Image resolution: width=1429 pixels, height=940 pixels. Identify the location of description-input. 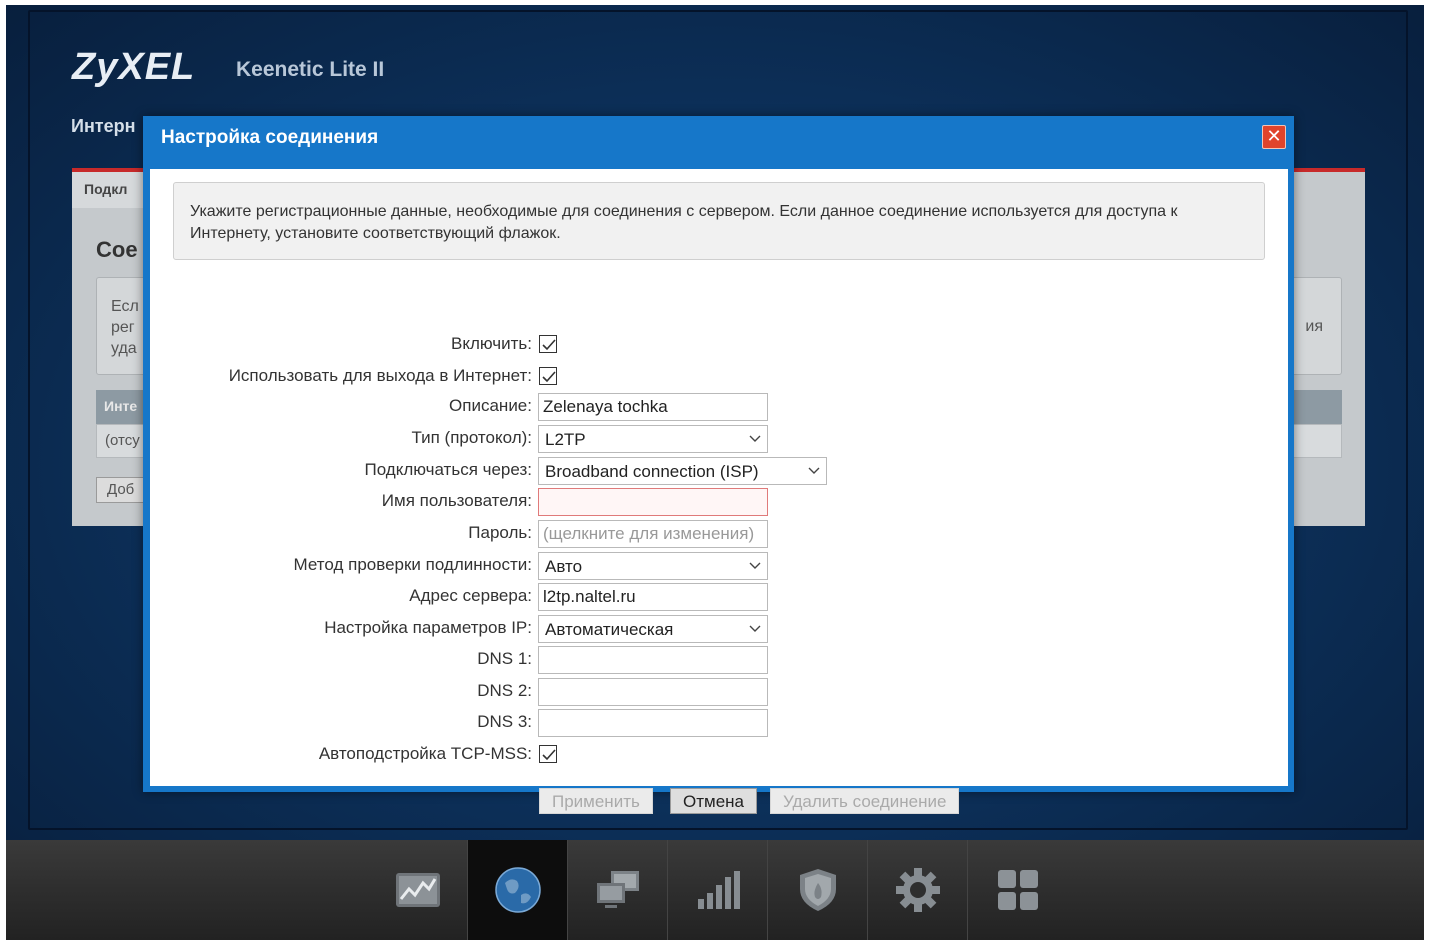
(653, 407).